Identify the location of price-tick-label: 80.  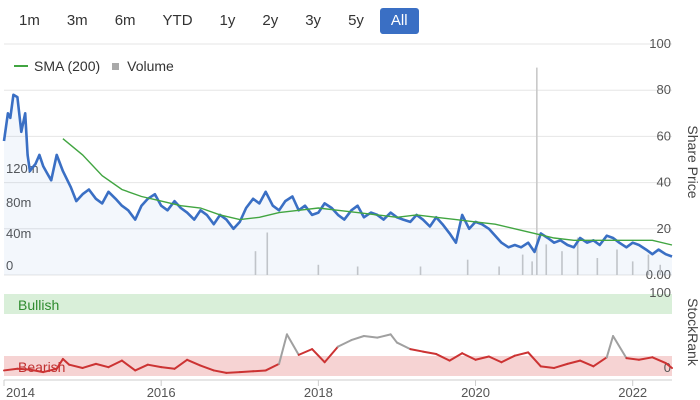
(664, 89).